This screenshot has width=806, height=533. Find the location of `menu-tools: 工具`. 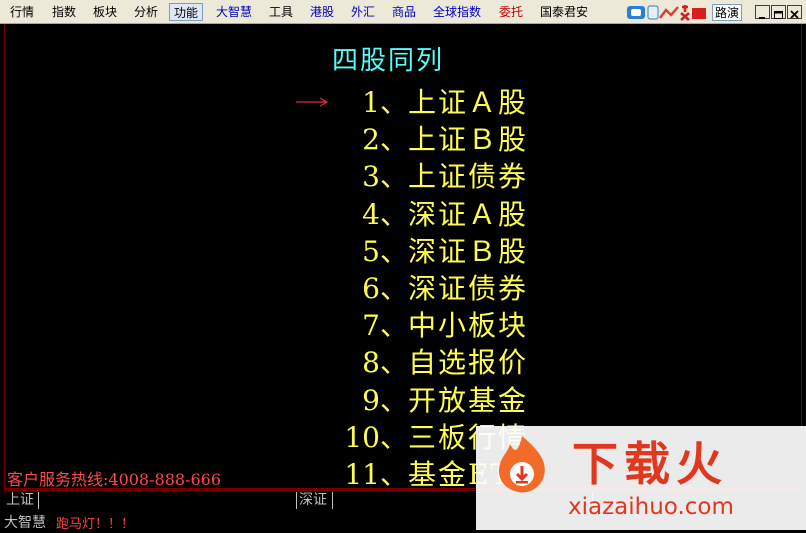

menu-tools: 工具 is located at coordinates (281, 12).